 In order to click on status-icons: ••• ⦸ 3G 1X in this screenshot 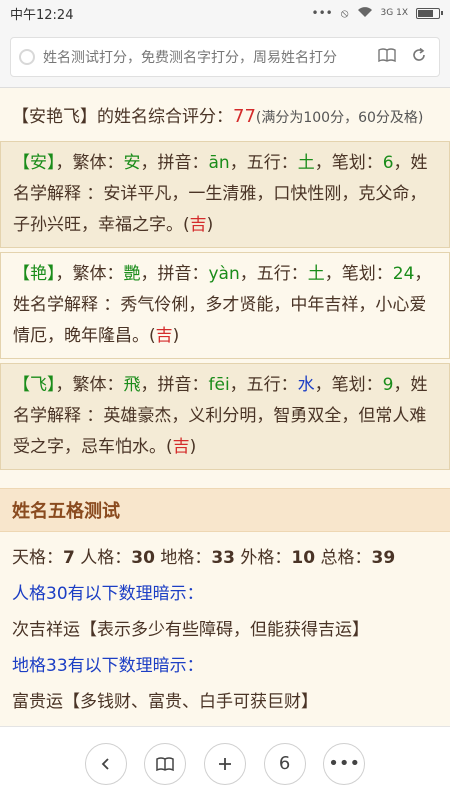, I will do `click(377, 13)`.